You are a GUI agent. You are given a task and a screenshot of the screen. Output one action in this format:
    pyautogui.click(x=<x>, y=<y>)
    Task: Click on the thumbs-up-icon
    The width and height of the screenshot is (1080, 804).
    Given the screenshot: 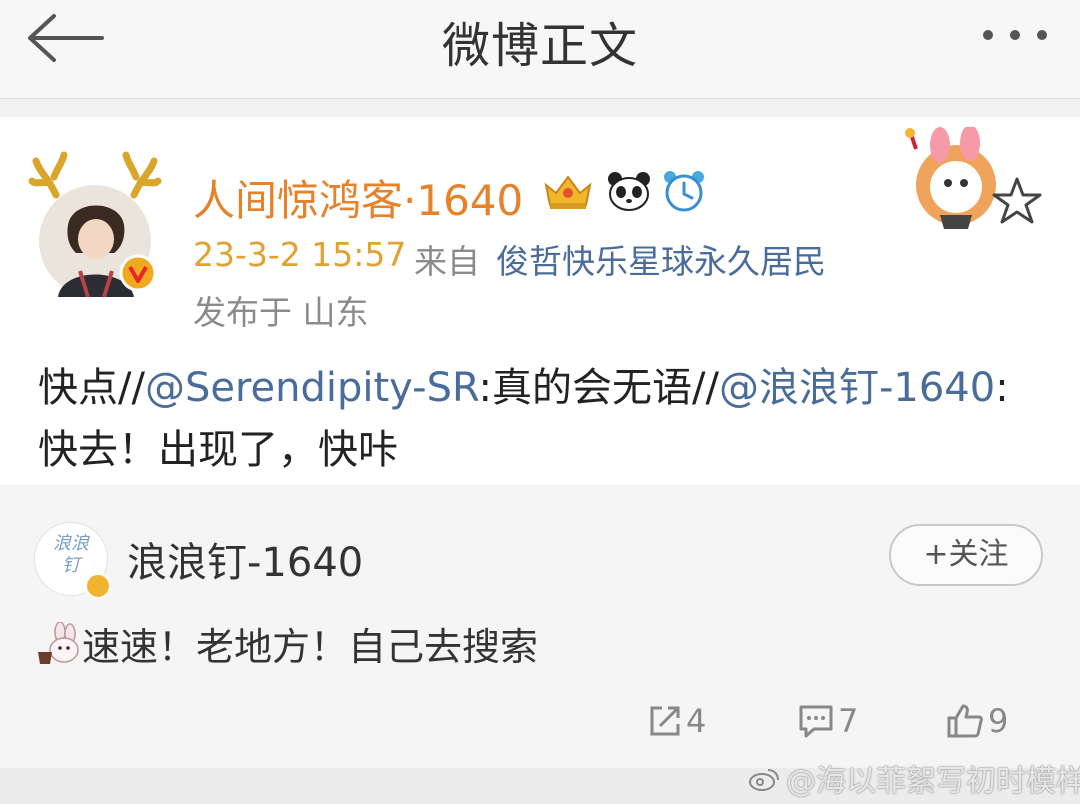 What is the action you would take?
    pyautogui.click(x=965, y=721)
    